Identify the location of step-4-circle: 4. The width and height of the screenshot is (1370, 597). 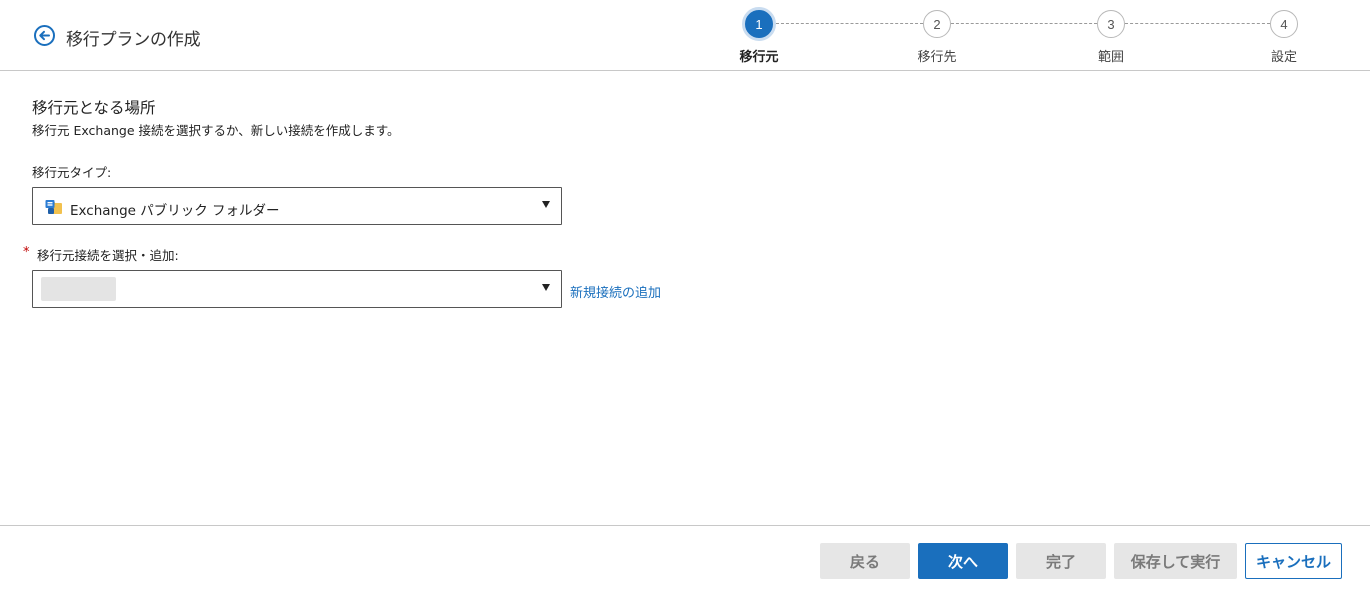
(1284, 24).